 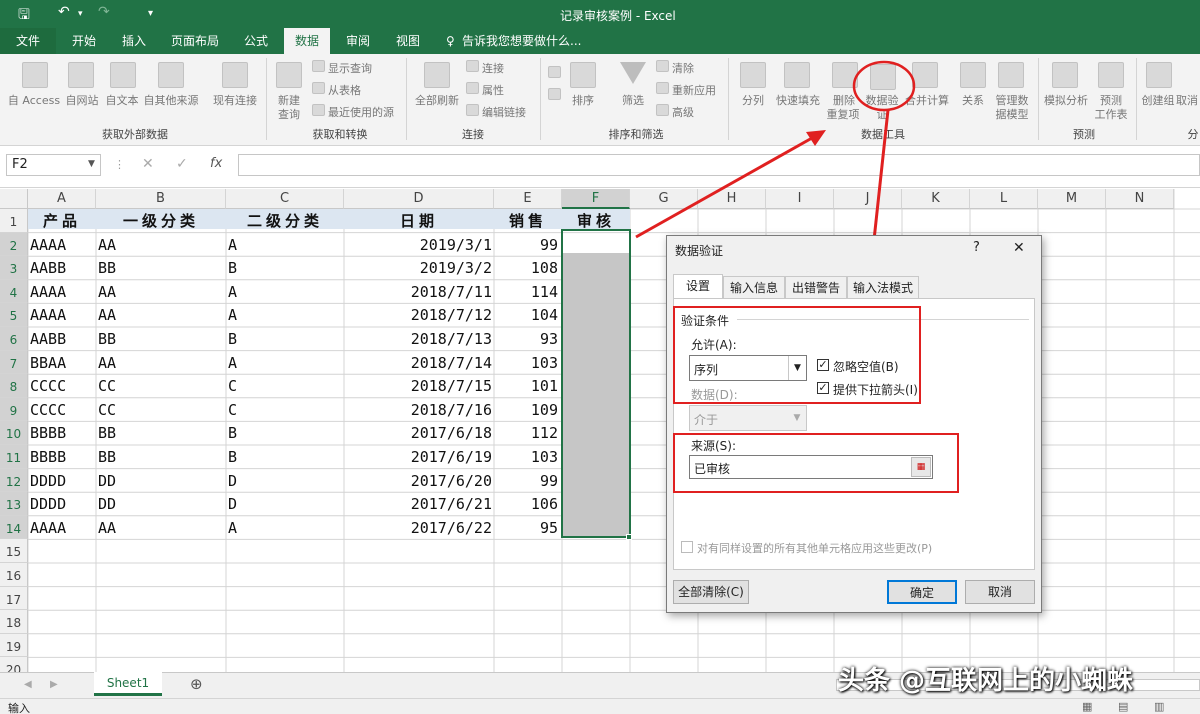 What do you see at coordinates (418, 481) in the screenshot?
I see `cell-date: 2017/6/20` at bounding box center [418, 481].